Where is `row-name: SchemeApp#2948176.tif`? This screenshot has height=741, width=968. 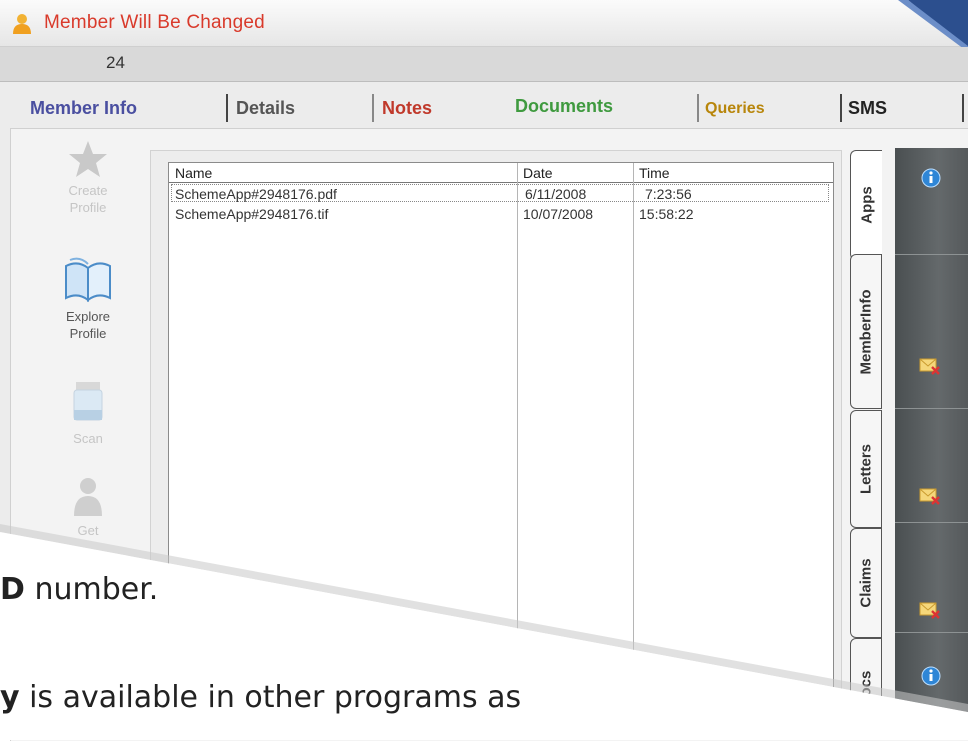
row-name: SchemeApp#2948176.tif is located at coordinates (252, 214).